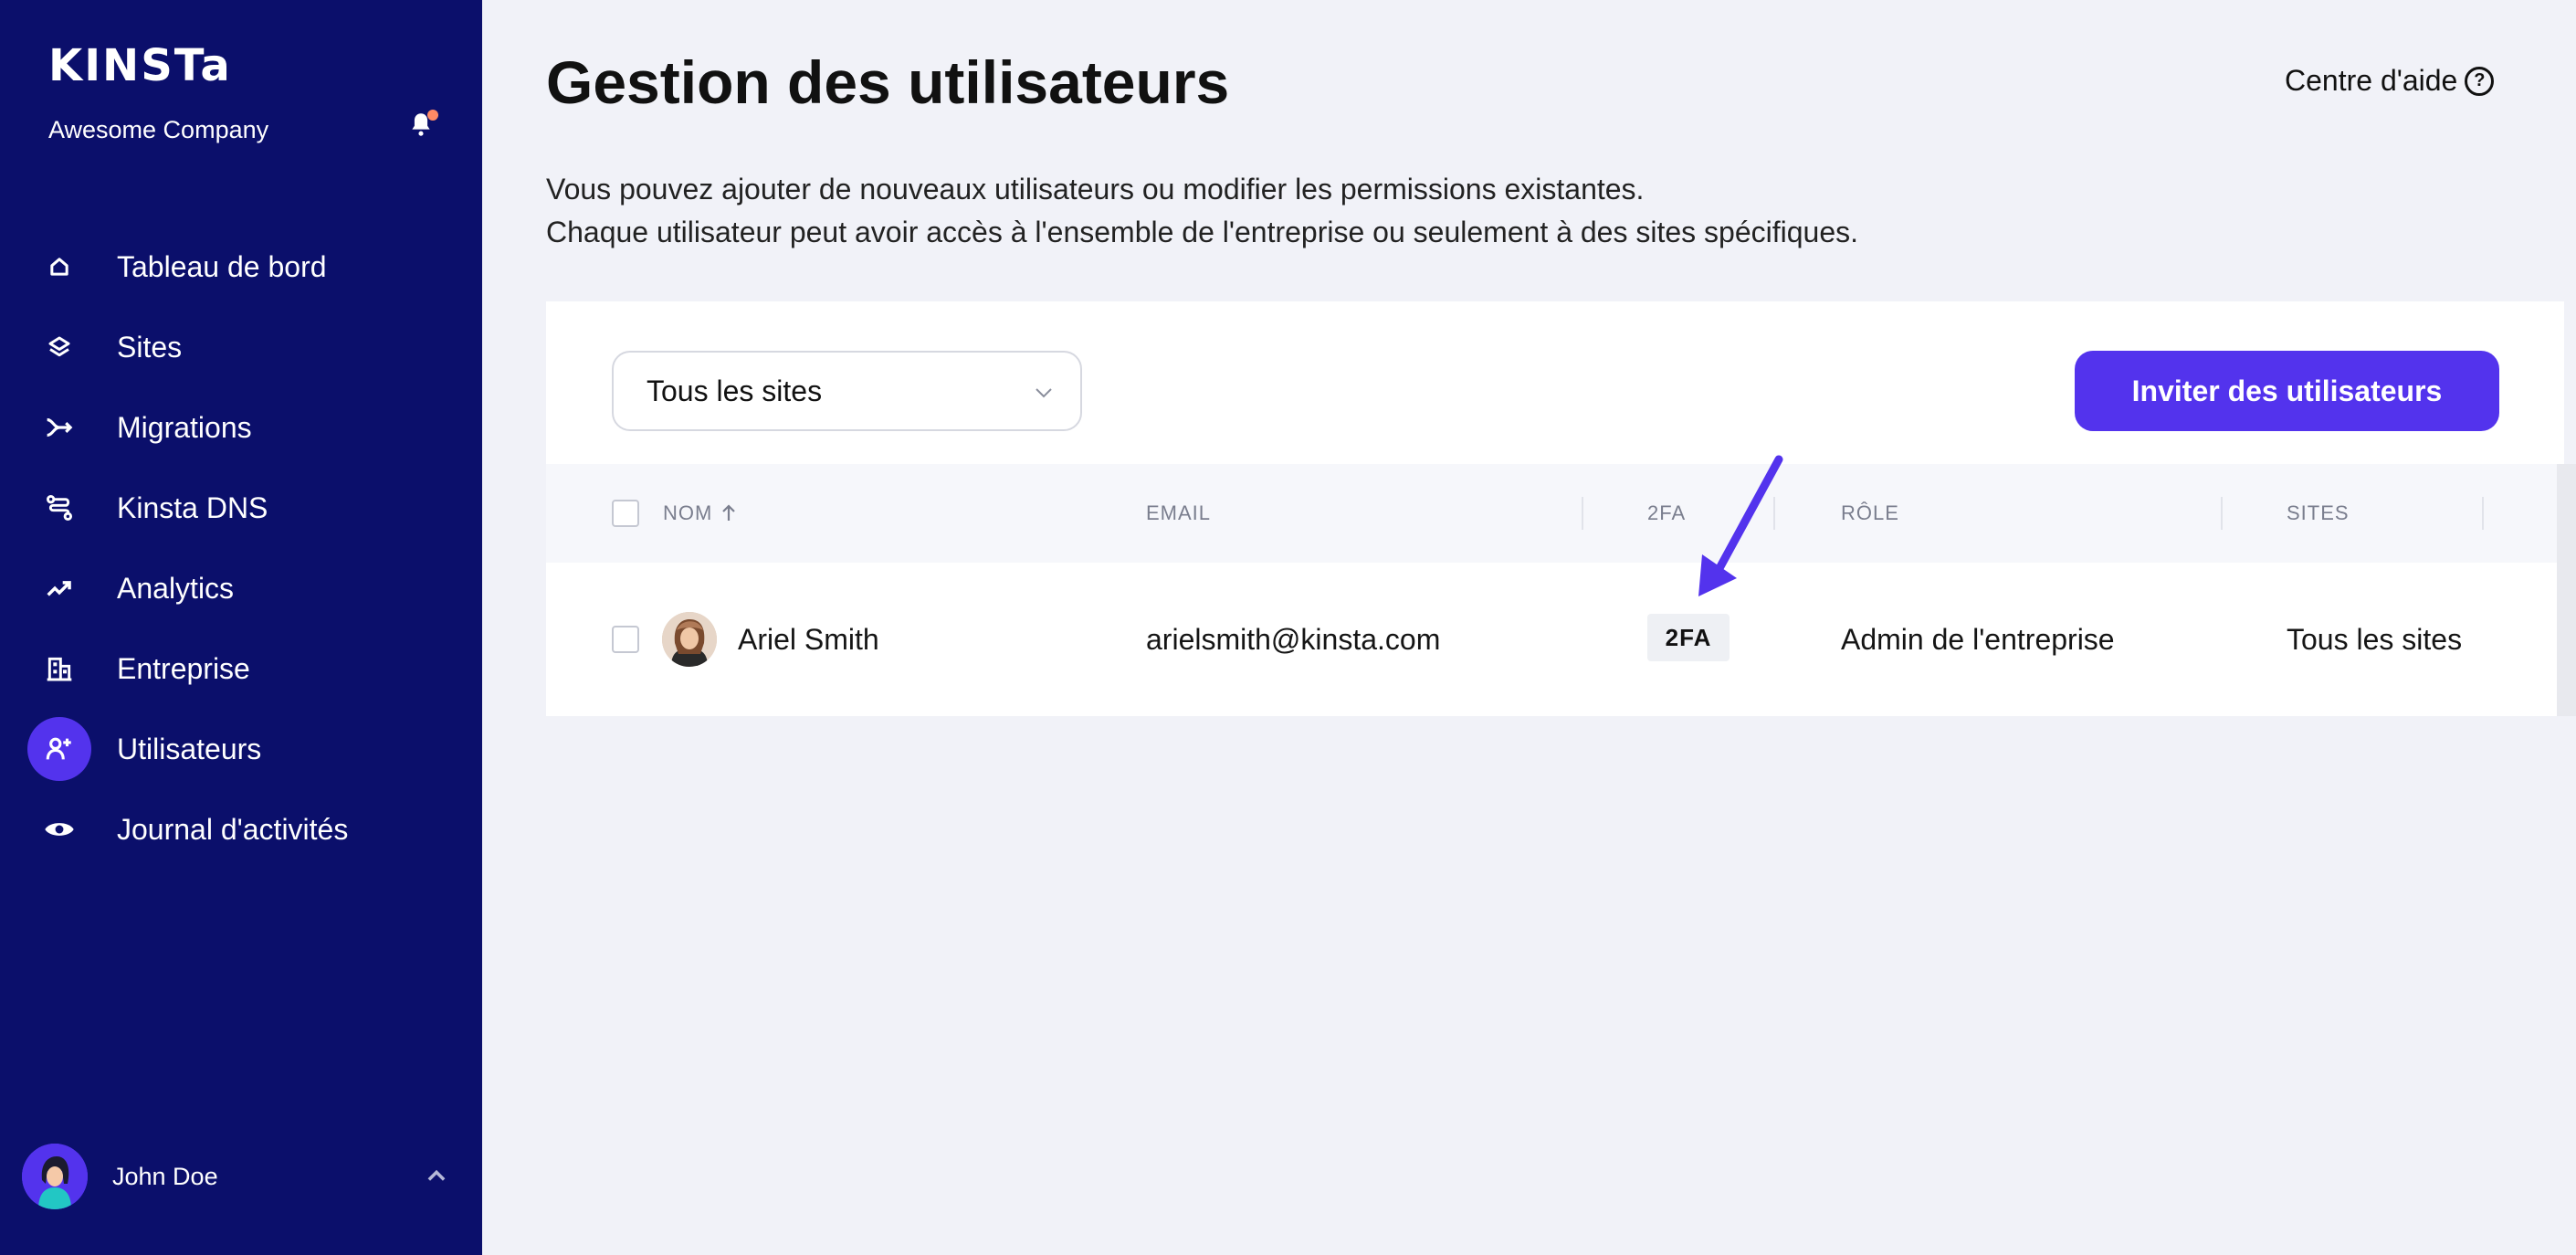 The image size is (2576, 1255). I want to click on help-center-label: Centre d'aide, so click(2371, 80).